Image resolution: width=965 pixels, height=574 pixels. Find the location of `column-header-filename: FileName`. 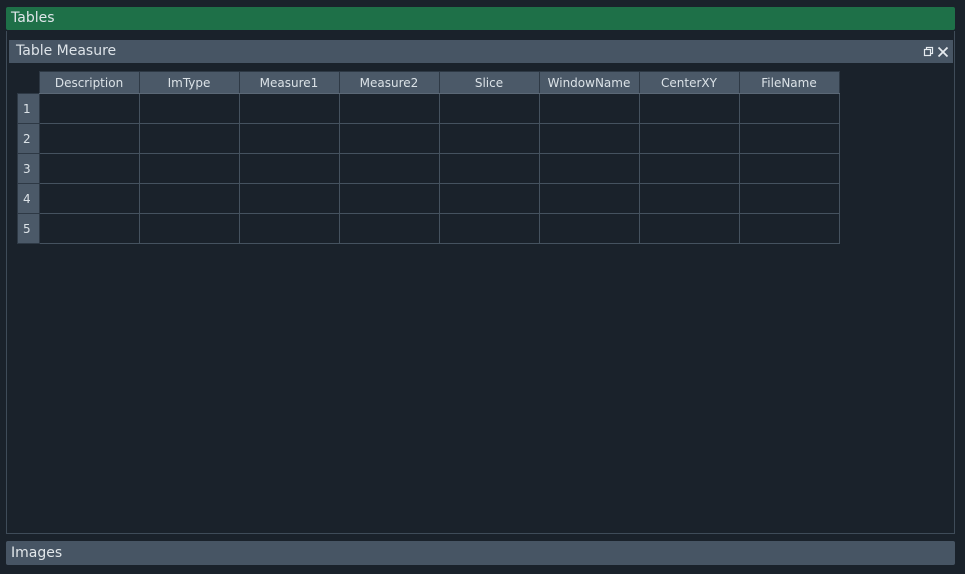

column-header-filename: FileName is located at coordinates (789, 82).